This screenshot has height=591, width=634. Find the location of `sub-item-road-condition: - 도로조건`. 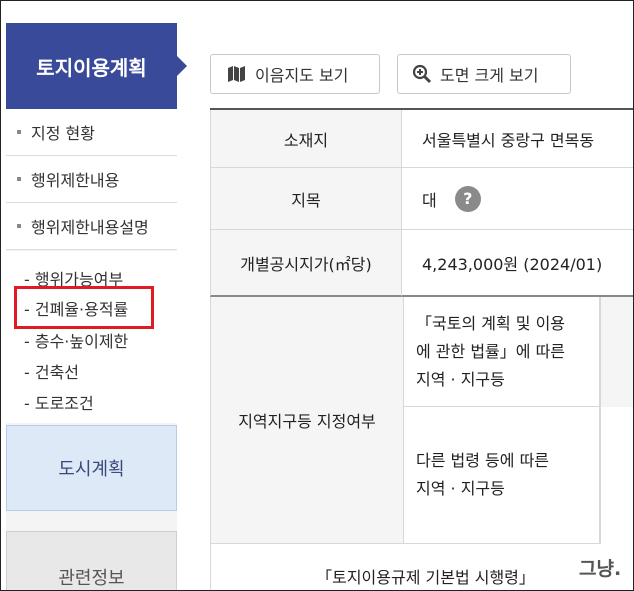

sub-item-road-condition: - 도로조건 is located at coordinates (59, 402).